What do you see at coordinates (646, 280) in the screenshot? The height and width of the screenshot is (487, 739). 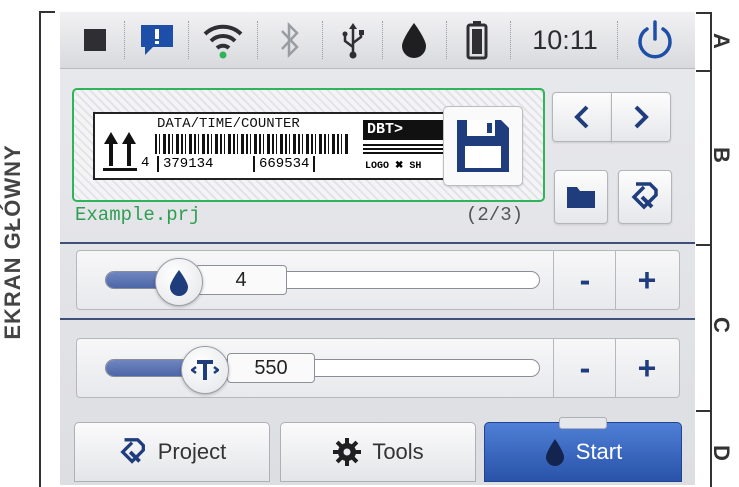 I see `ink-plus-button: +` at bounding box center [646, 280].